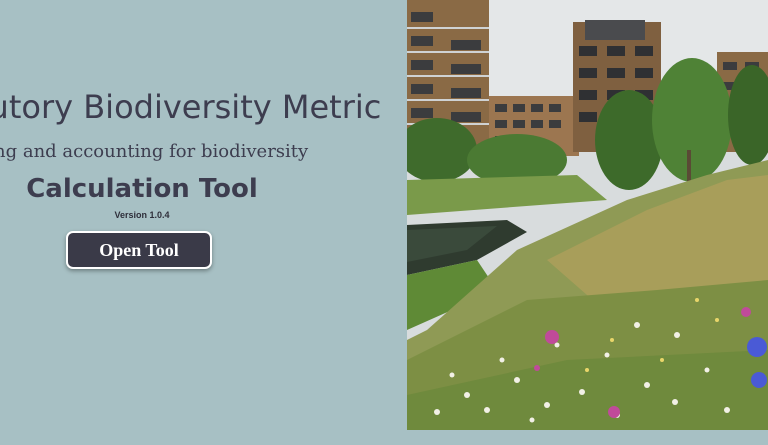 This screenshot has height=445, width=768. What do you see at coordinates (154, 151) in the screenshot?
I see `page-subtitle: ng and accounting for biodiversity` at bounding box center [154, 151].